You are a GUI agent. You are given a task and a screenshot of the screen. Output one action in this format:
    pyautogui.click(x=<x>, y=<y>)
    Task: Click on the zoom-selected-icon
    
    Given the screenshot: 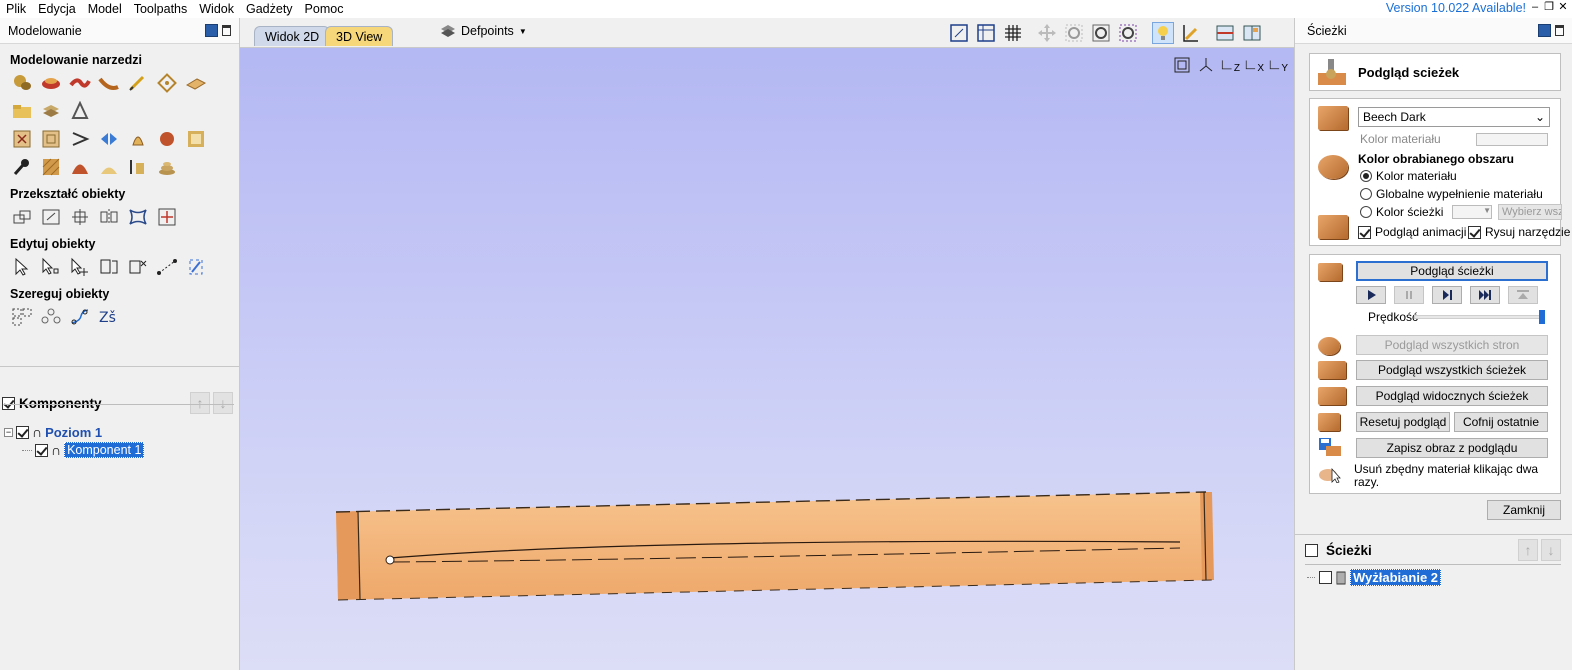 What is the action you would take?
    pyautogui.click(x=1128, y=33)
    